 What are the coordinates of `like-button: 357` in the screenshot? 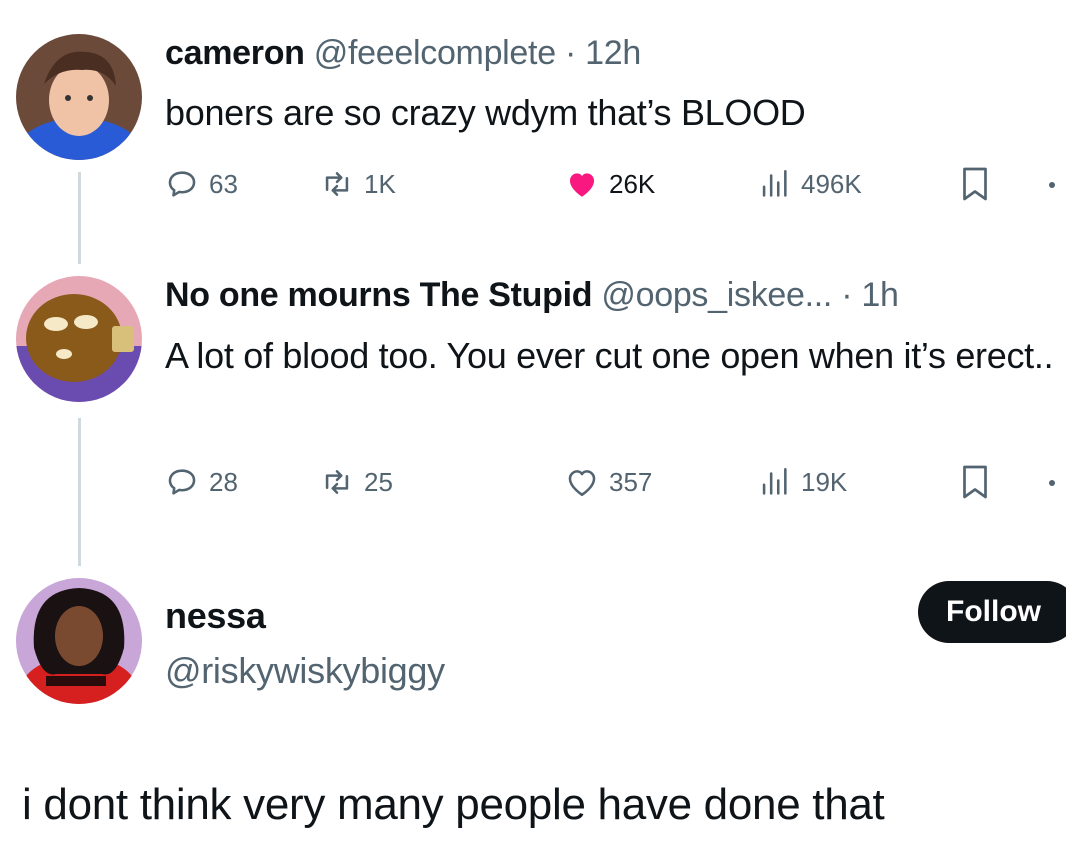 It's located at (608, 482).